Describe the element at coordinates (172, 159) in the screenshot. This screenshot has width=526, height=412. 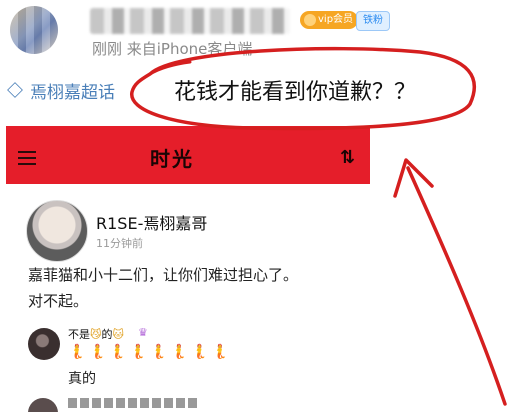
I see `banner-title: 时光` at that location.